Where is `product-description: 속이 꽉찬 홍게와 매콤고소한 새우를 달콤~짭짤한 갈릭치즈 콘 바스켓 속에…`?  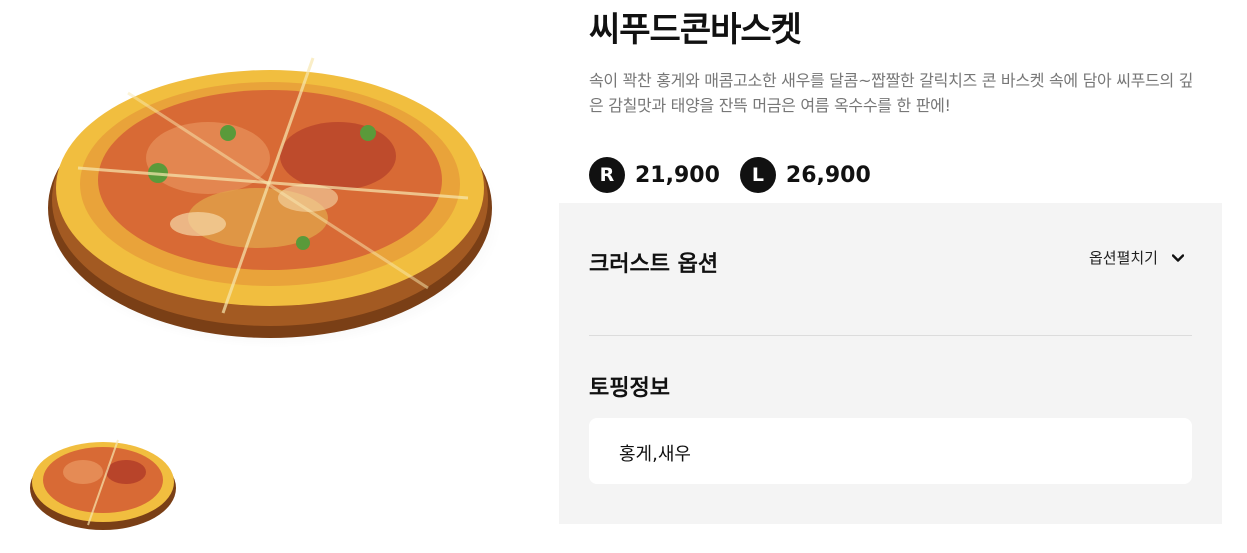
product-description: 속이 꽉찬 홍게와 매콤고소한 새우를 달콤~짭짤한 갈릭치즈 콘 바스켓 속에… is located at coordinates (891, 93).